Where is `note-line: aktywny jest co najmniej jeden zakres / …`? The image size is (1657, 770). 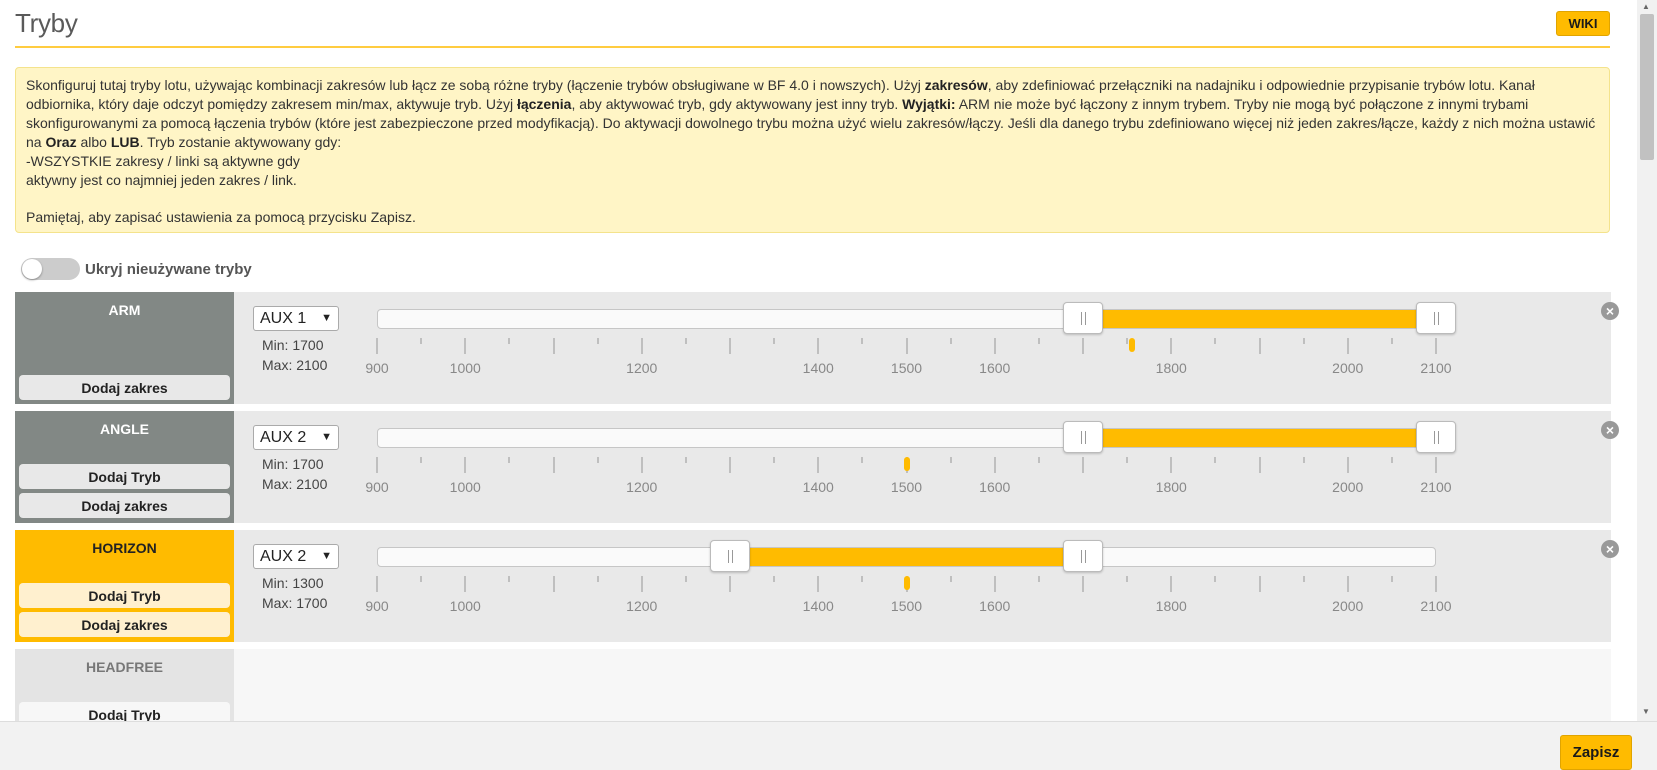
note-line: aktywny jest co najmniej jeden zakres / … is located at coordinates (161, 180).